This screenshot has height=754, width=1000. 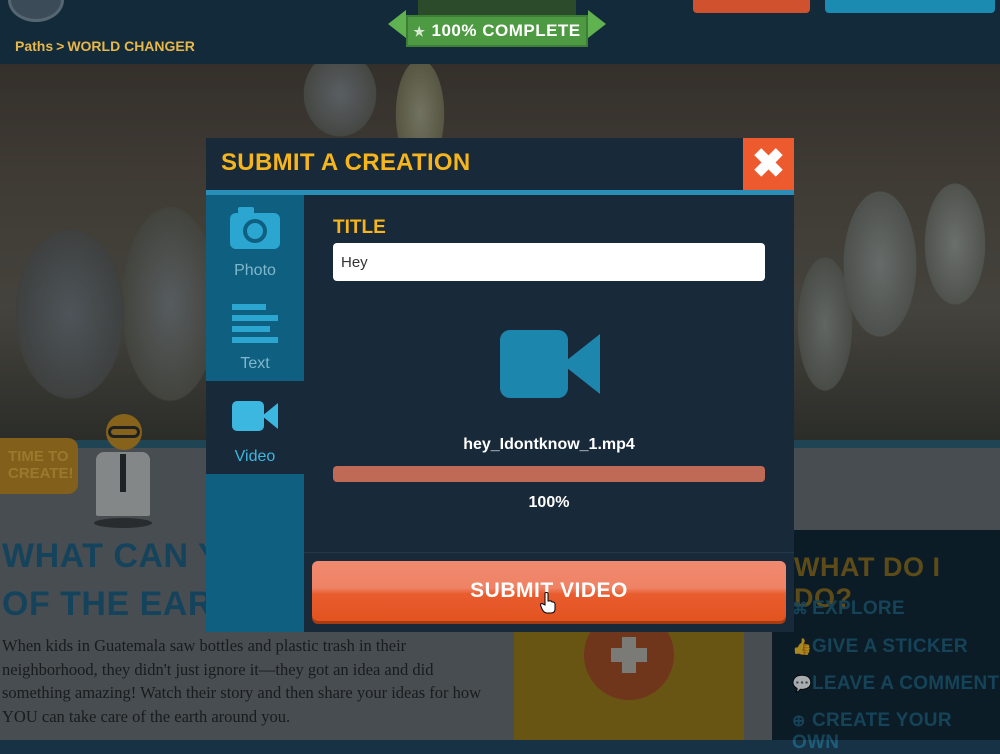 I want to click on close-button: ✖, so click(x=768, y=164).